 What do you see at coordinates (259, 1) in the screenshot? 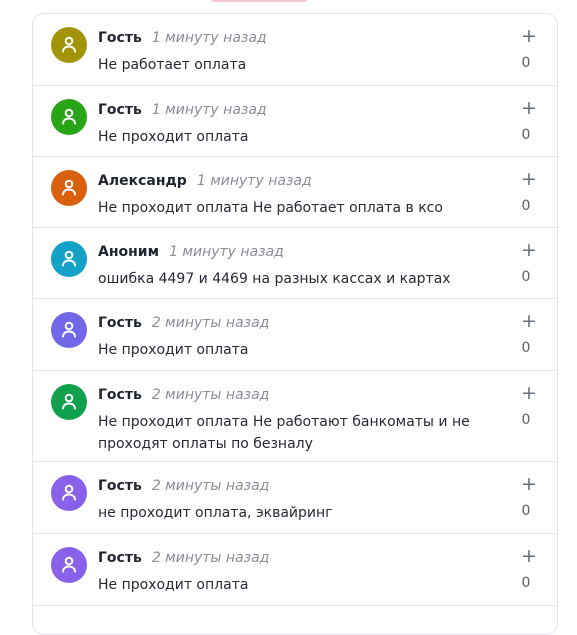
I see `top-pill` at bounding box center [259, 1].